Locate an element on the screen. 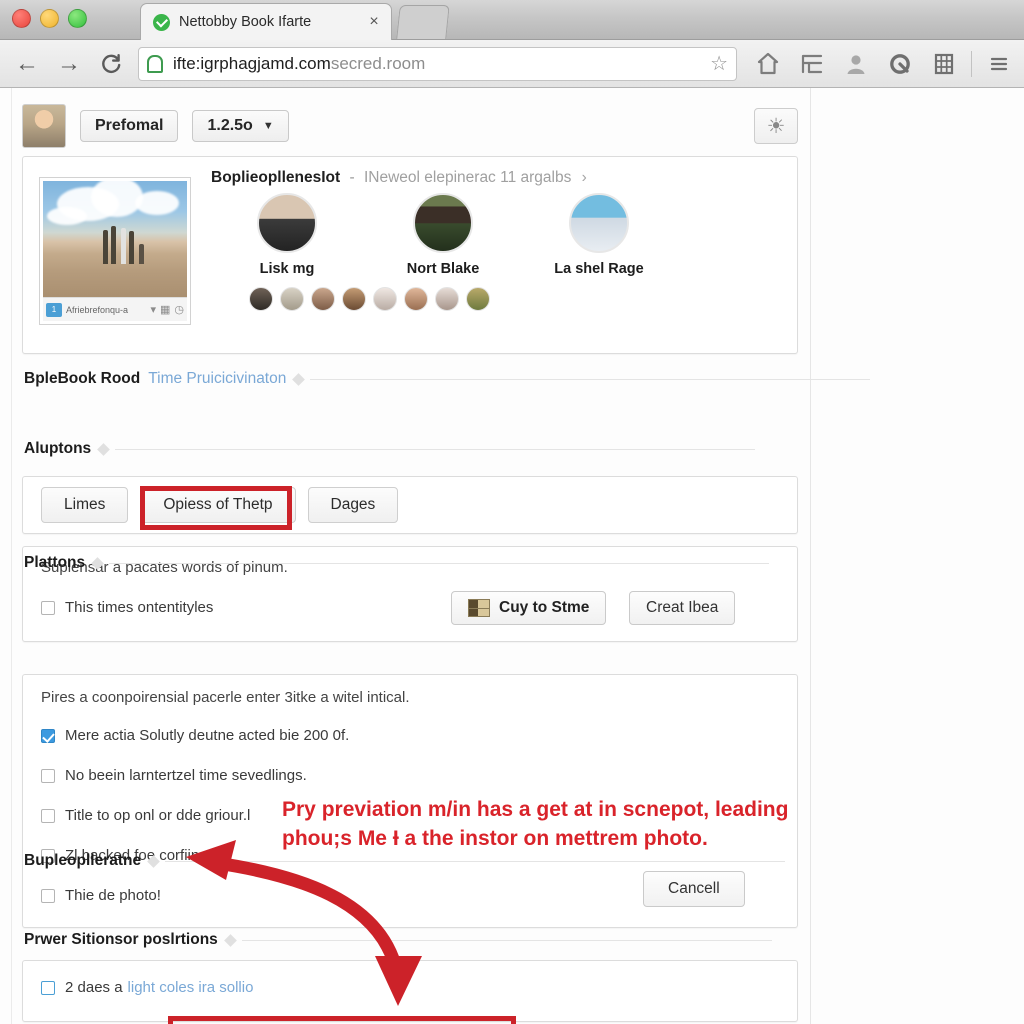 The image size is (1024, 1024). url-text: ifte:igrphagjamd.comsecred.room is located at coordinates (299, 64).